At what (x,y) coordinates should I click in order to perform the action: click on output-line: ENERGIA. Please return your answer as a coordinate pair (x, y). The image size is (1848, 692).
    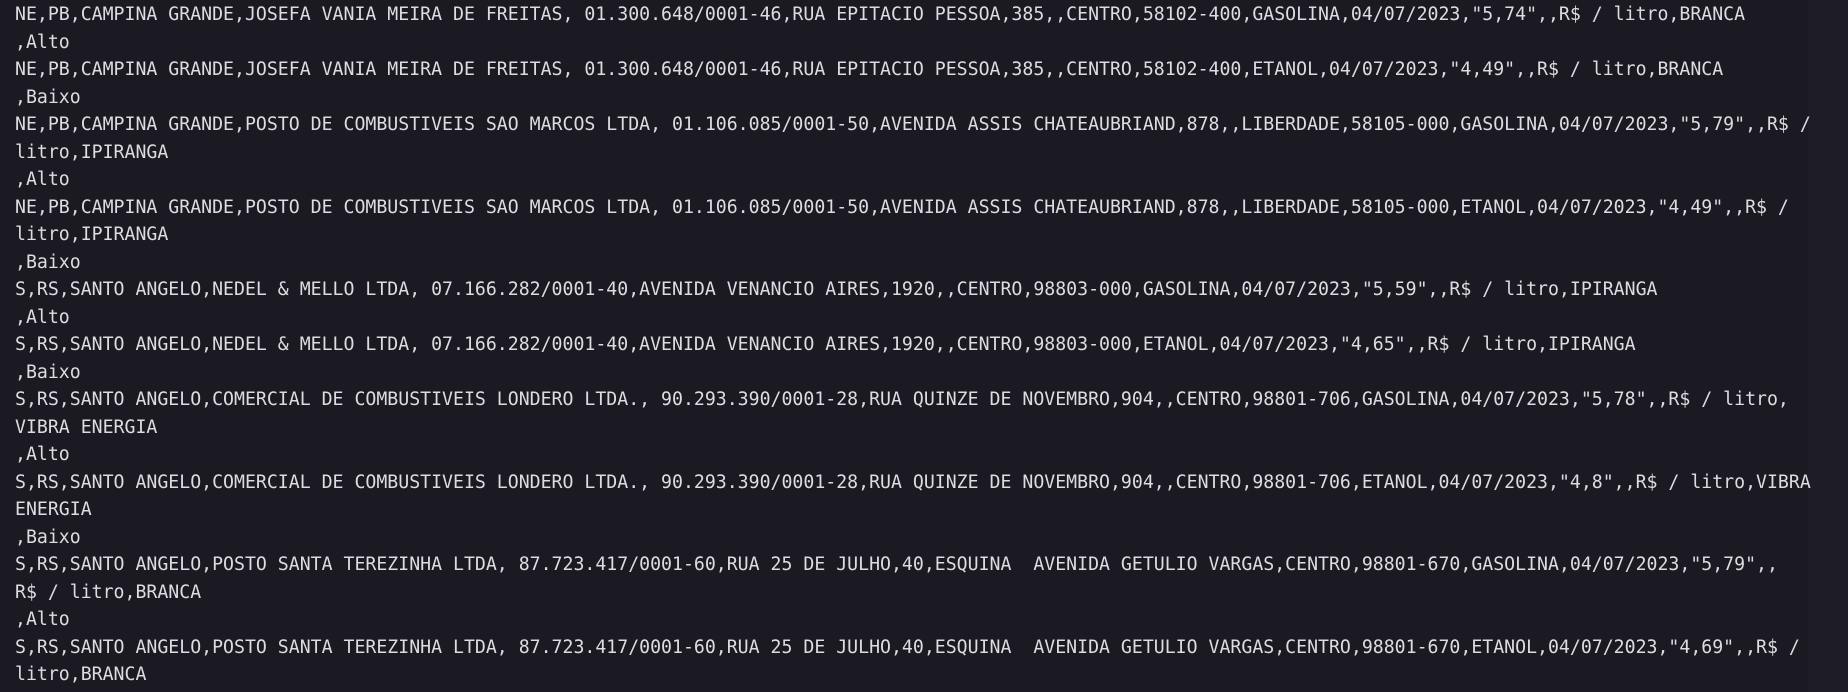
    Looking at the image, I should click on (53, 509).